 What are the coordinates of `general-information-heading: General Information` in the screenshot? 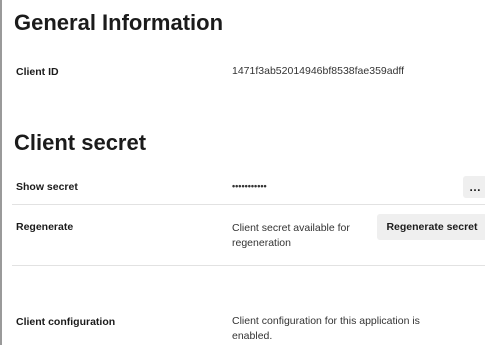 It's located at (119, 22).